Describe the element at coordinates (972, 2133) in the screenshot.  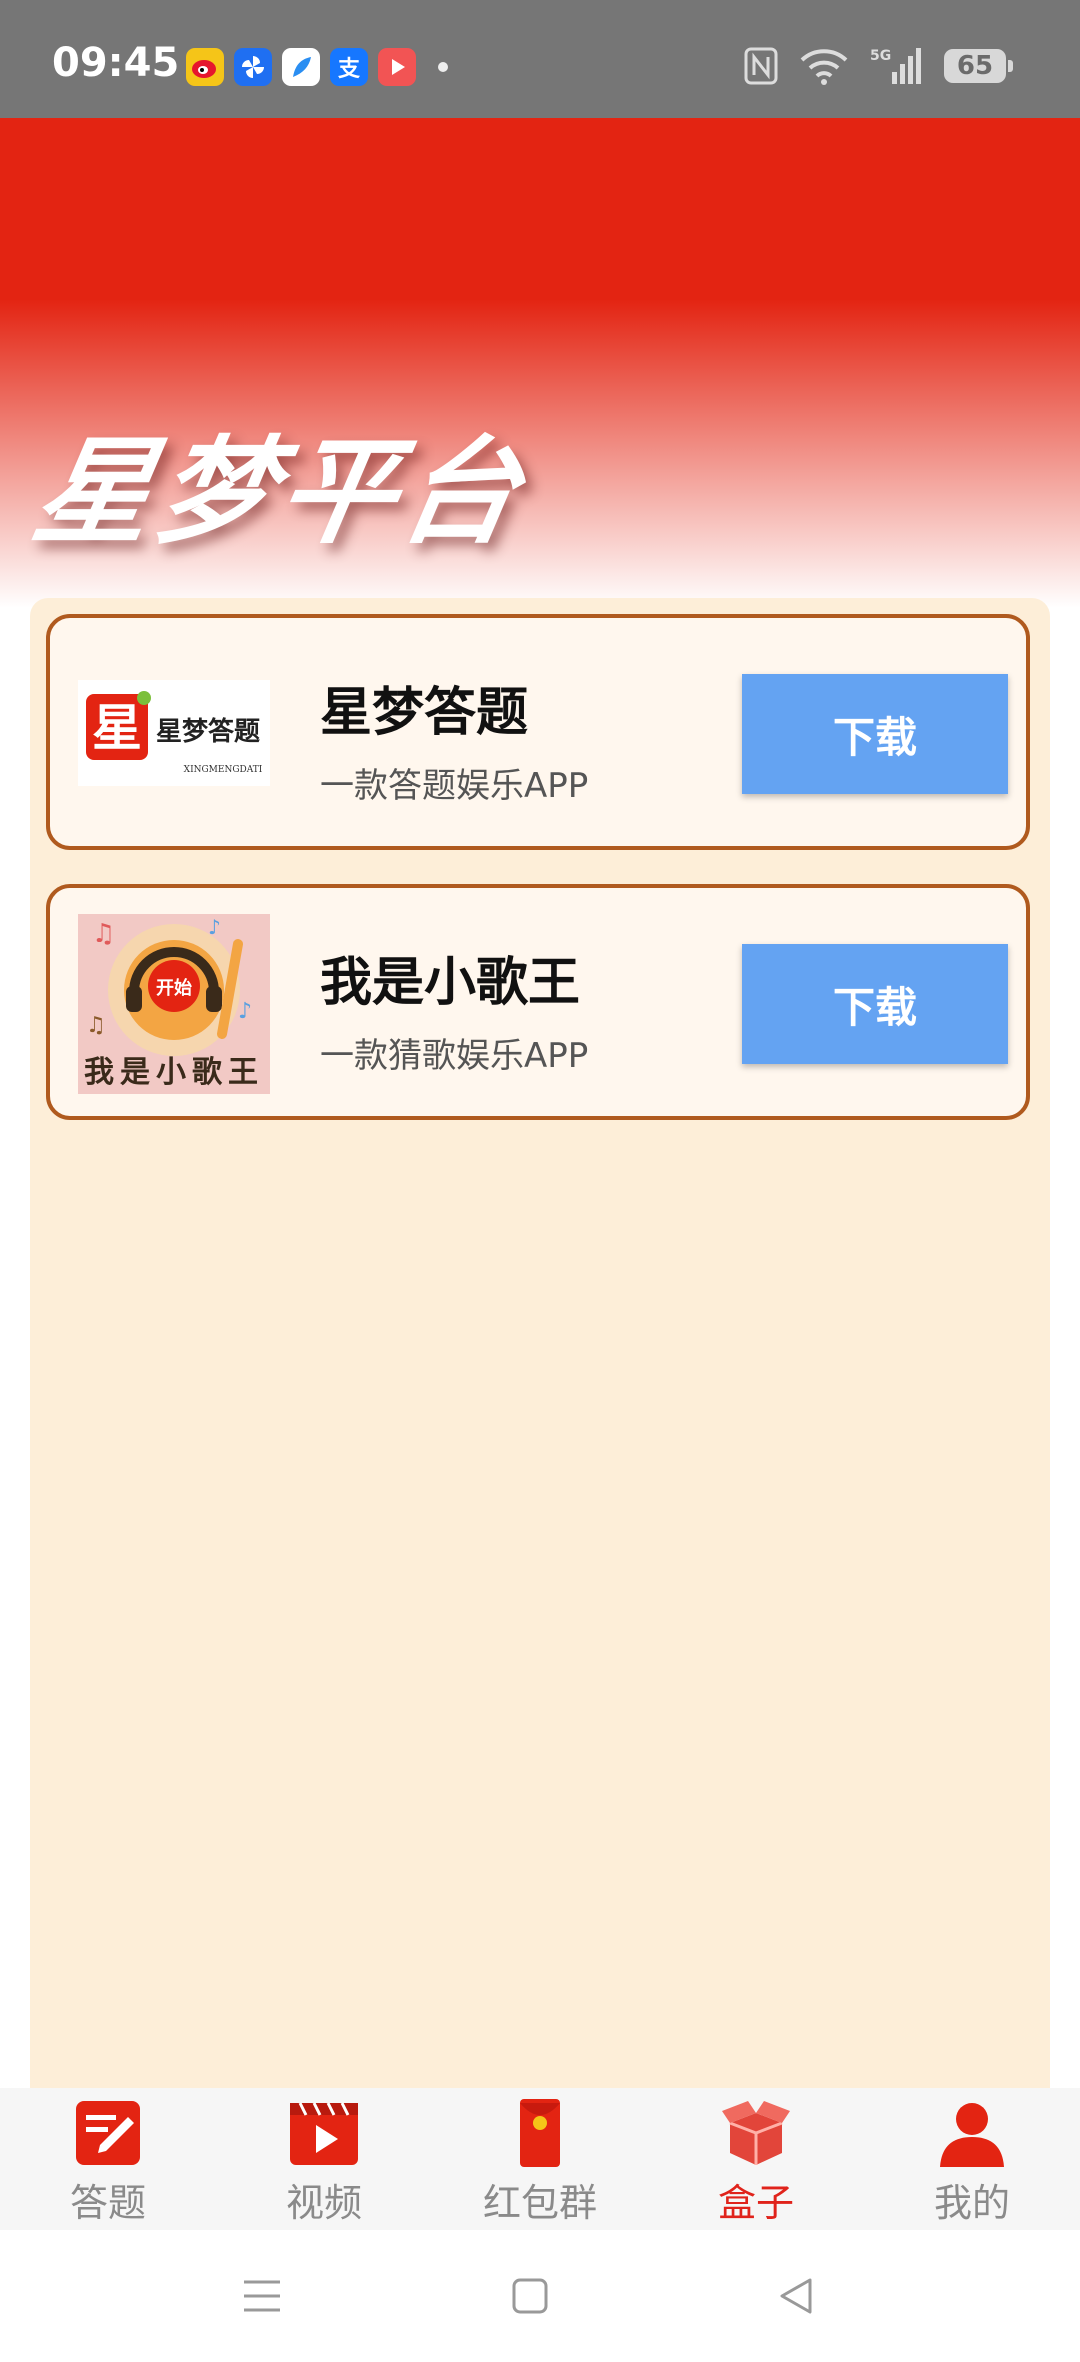
I see `user-icon` at that location.